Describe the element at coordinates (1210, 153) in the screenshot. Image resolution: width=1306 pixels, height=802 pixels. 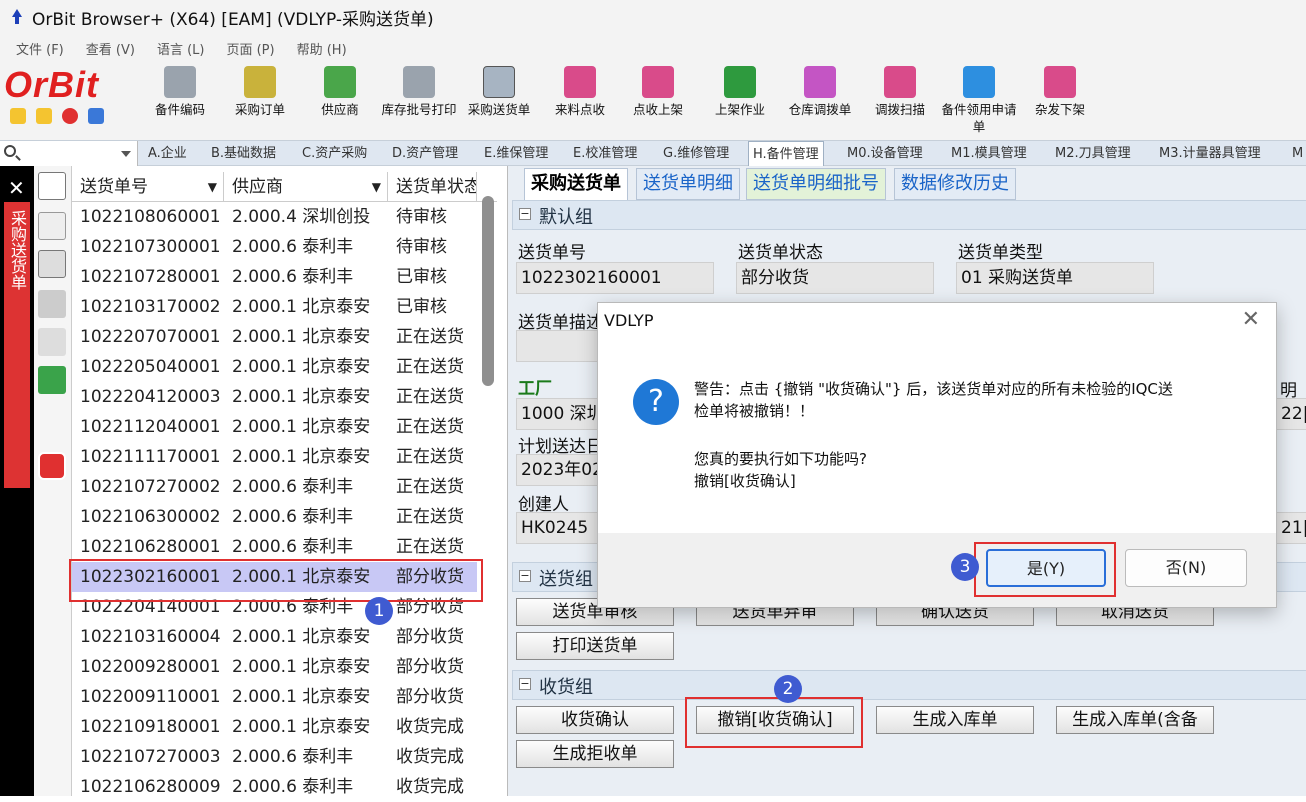
I see `tab-measuring: M3.计量器具管理` at that location.